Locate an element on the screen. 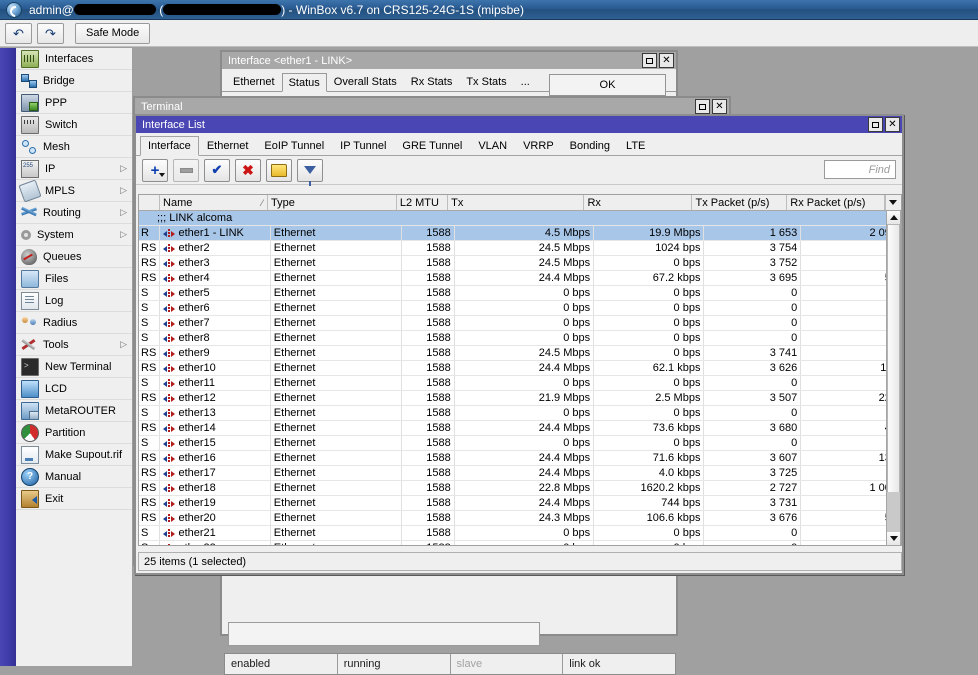 The width and height of the screenshot is (978, 675). scroll-up-arrow-icon is located at coordinates (893, 217).